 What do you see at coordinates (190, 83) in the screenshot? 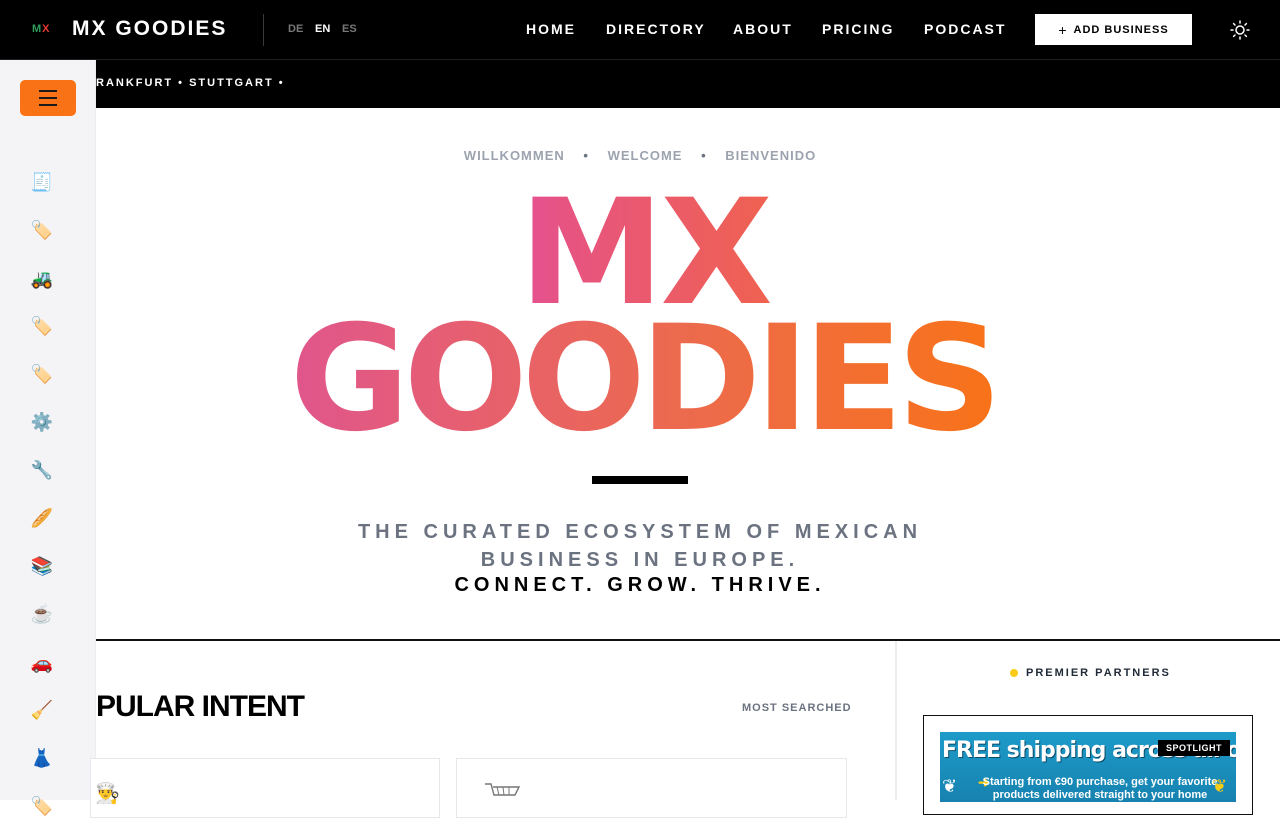
I see `marquee-text: RANKFURT • STUTTGART •` at bounding box center [190, 83].